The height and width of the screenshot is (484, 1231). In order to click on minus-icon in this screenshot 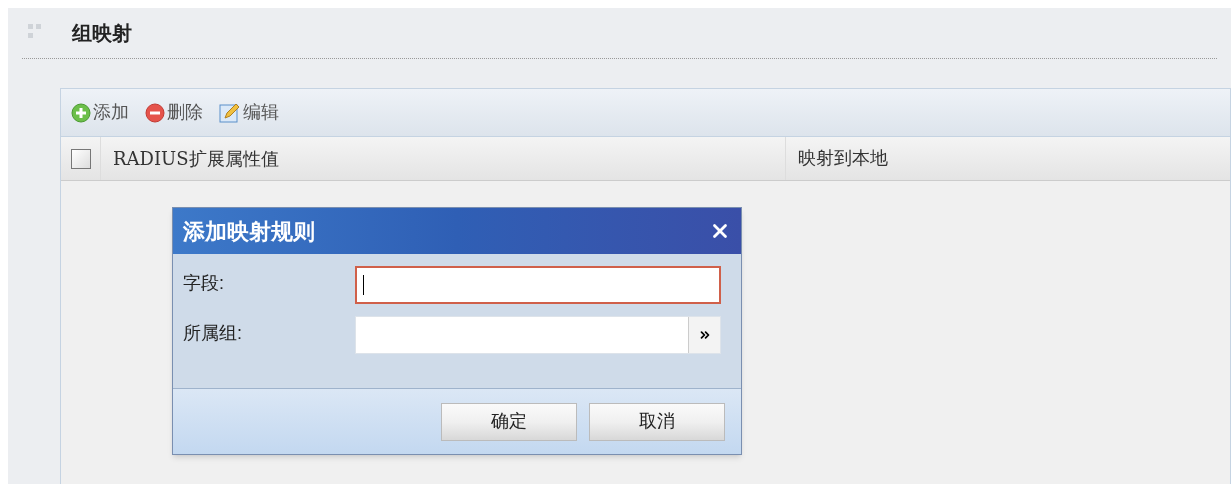, I will do `click(155, 112)`.